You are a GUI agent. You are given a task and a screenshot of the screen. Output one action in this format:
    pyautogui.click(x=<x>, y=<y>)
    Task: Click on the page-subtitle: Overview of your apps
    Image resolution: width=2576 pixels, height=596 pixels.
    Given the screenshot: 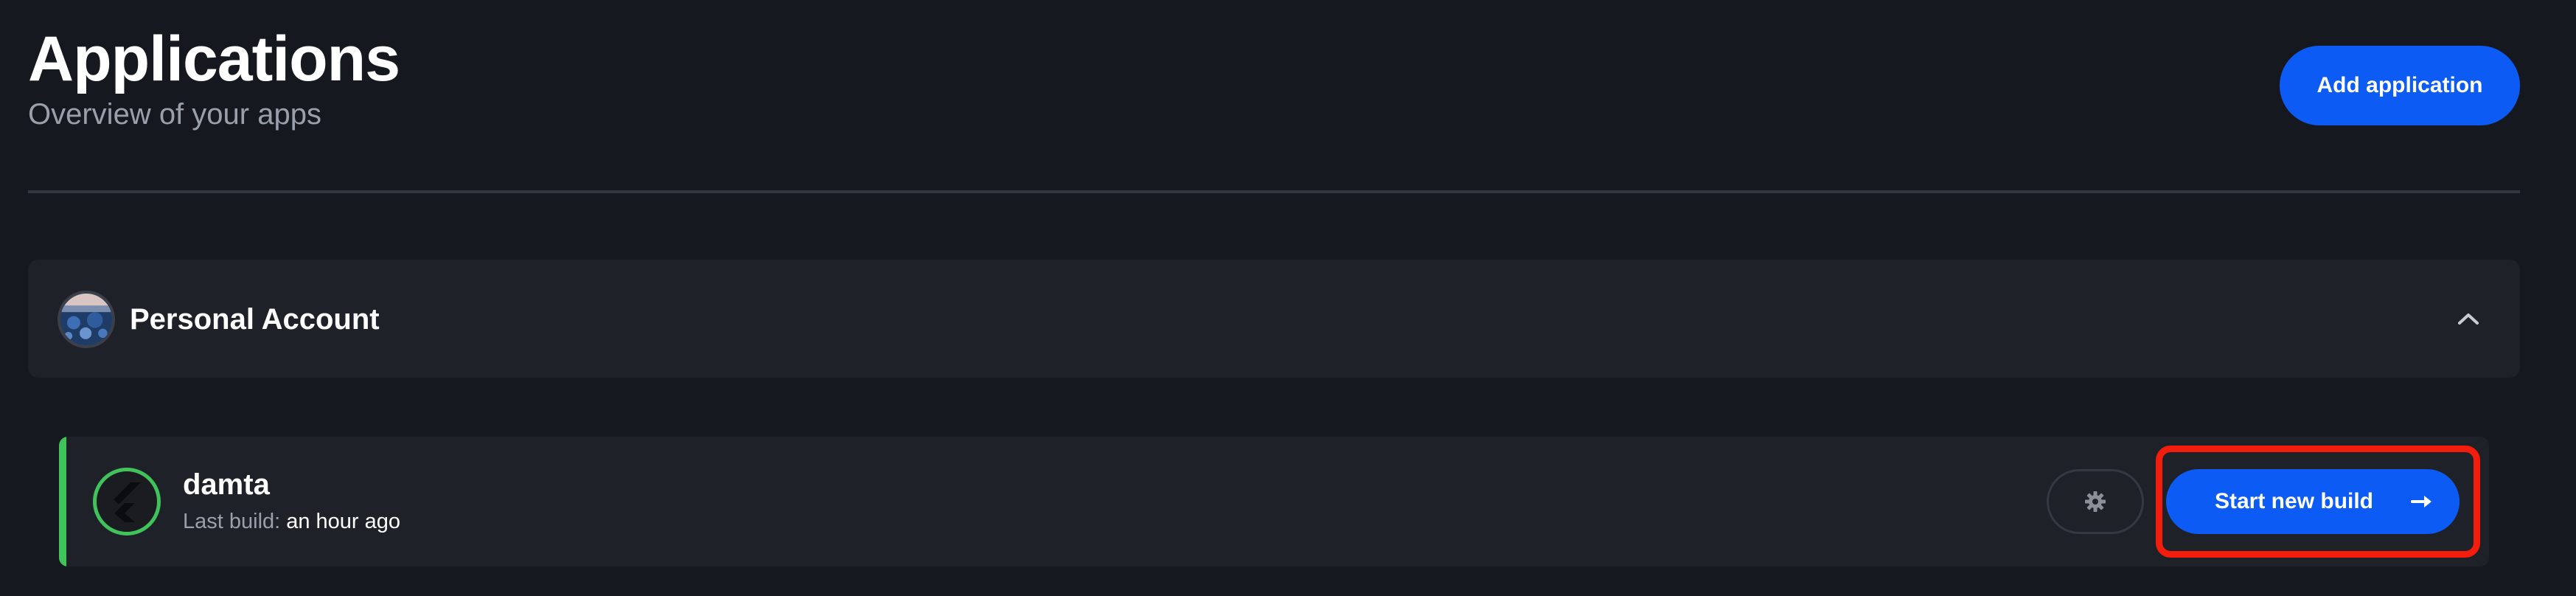 What is the action you would take?
    pyautogui.click(x=174, y=114)
    